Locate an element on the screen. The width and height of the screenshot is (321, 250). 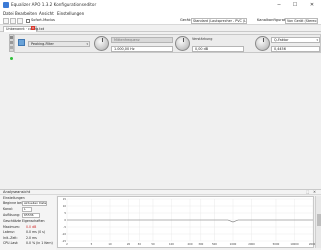
x-tick-label: 2 is located at coordinates (67, 244).